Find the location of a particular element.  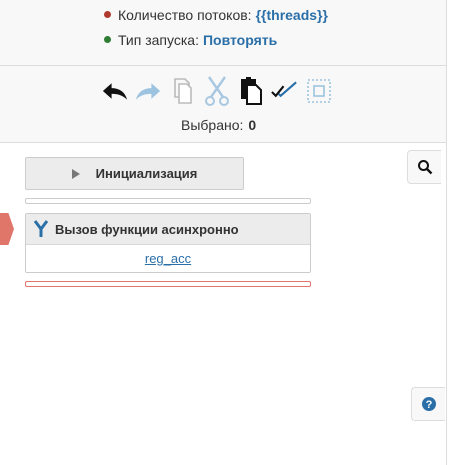

threads-value: {{threads}} is located at coordinates (292, 15).